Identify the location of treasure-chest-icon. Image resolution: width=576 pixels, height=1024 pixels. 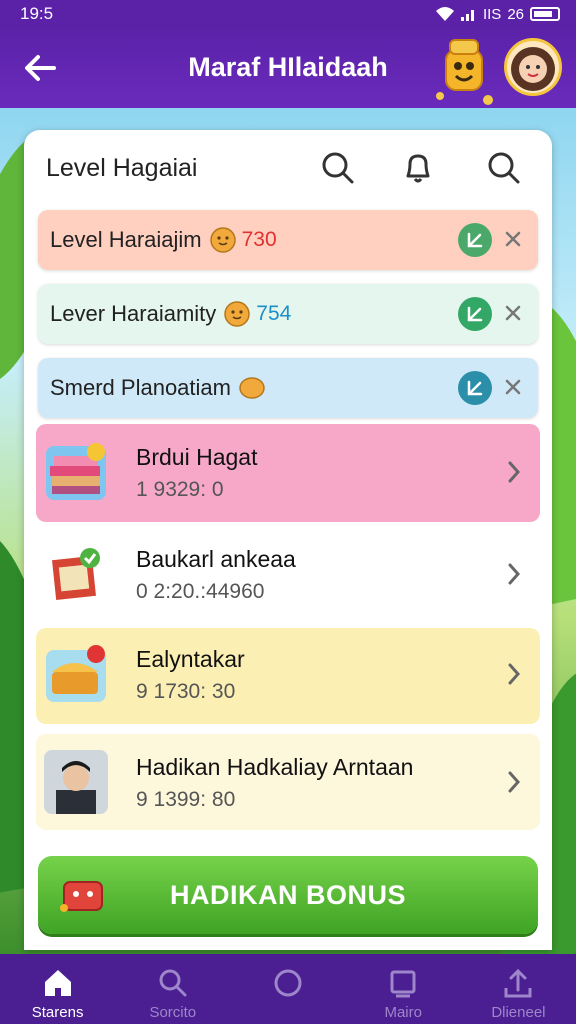
(76, 673).